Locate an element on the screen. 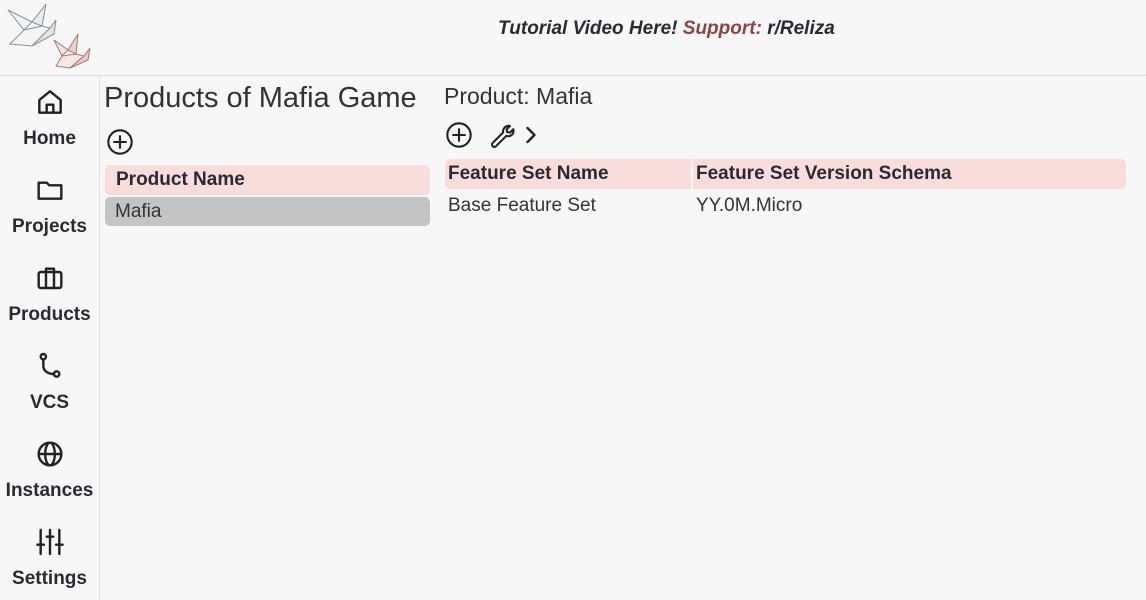 This screenshot has height=600, width=1146. wrench-icon is located at coordinates (501, 135).